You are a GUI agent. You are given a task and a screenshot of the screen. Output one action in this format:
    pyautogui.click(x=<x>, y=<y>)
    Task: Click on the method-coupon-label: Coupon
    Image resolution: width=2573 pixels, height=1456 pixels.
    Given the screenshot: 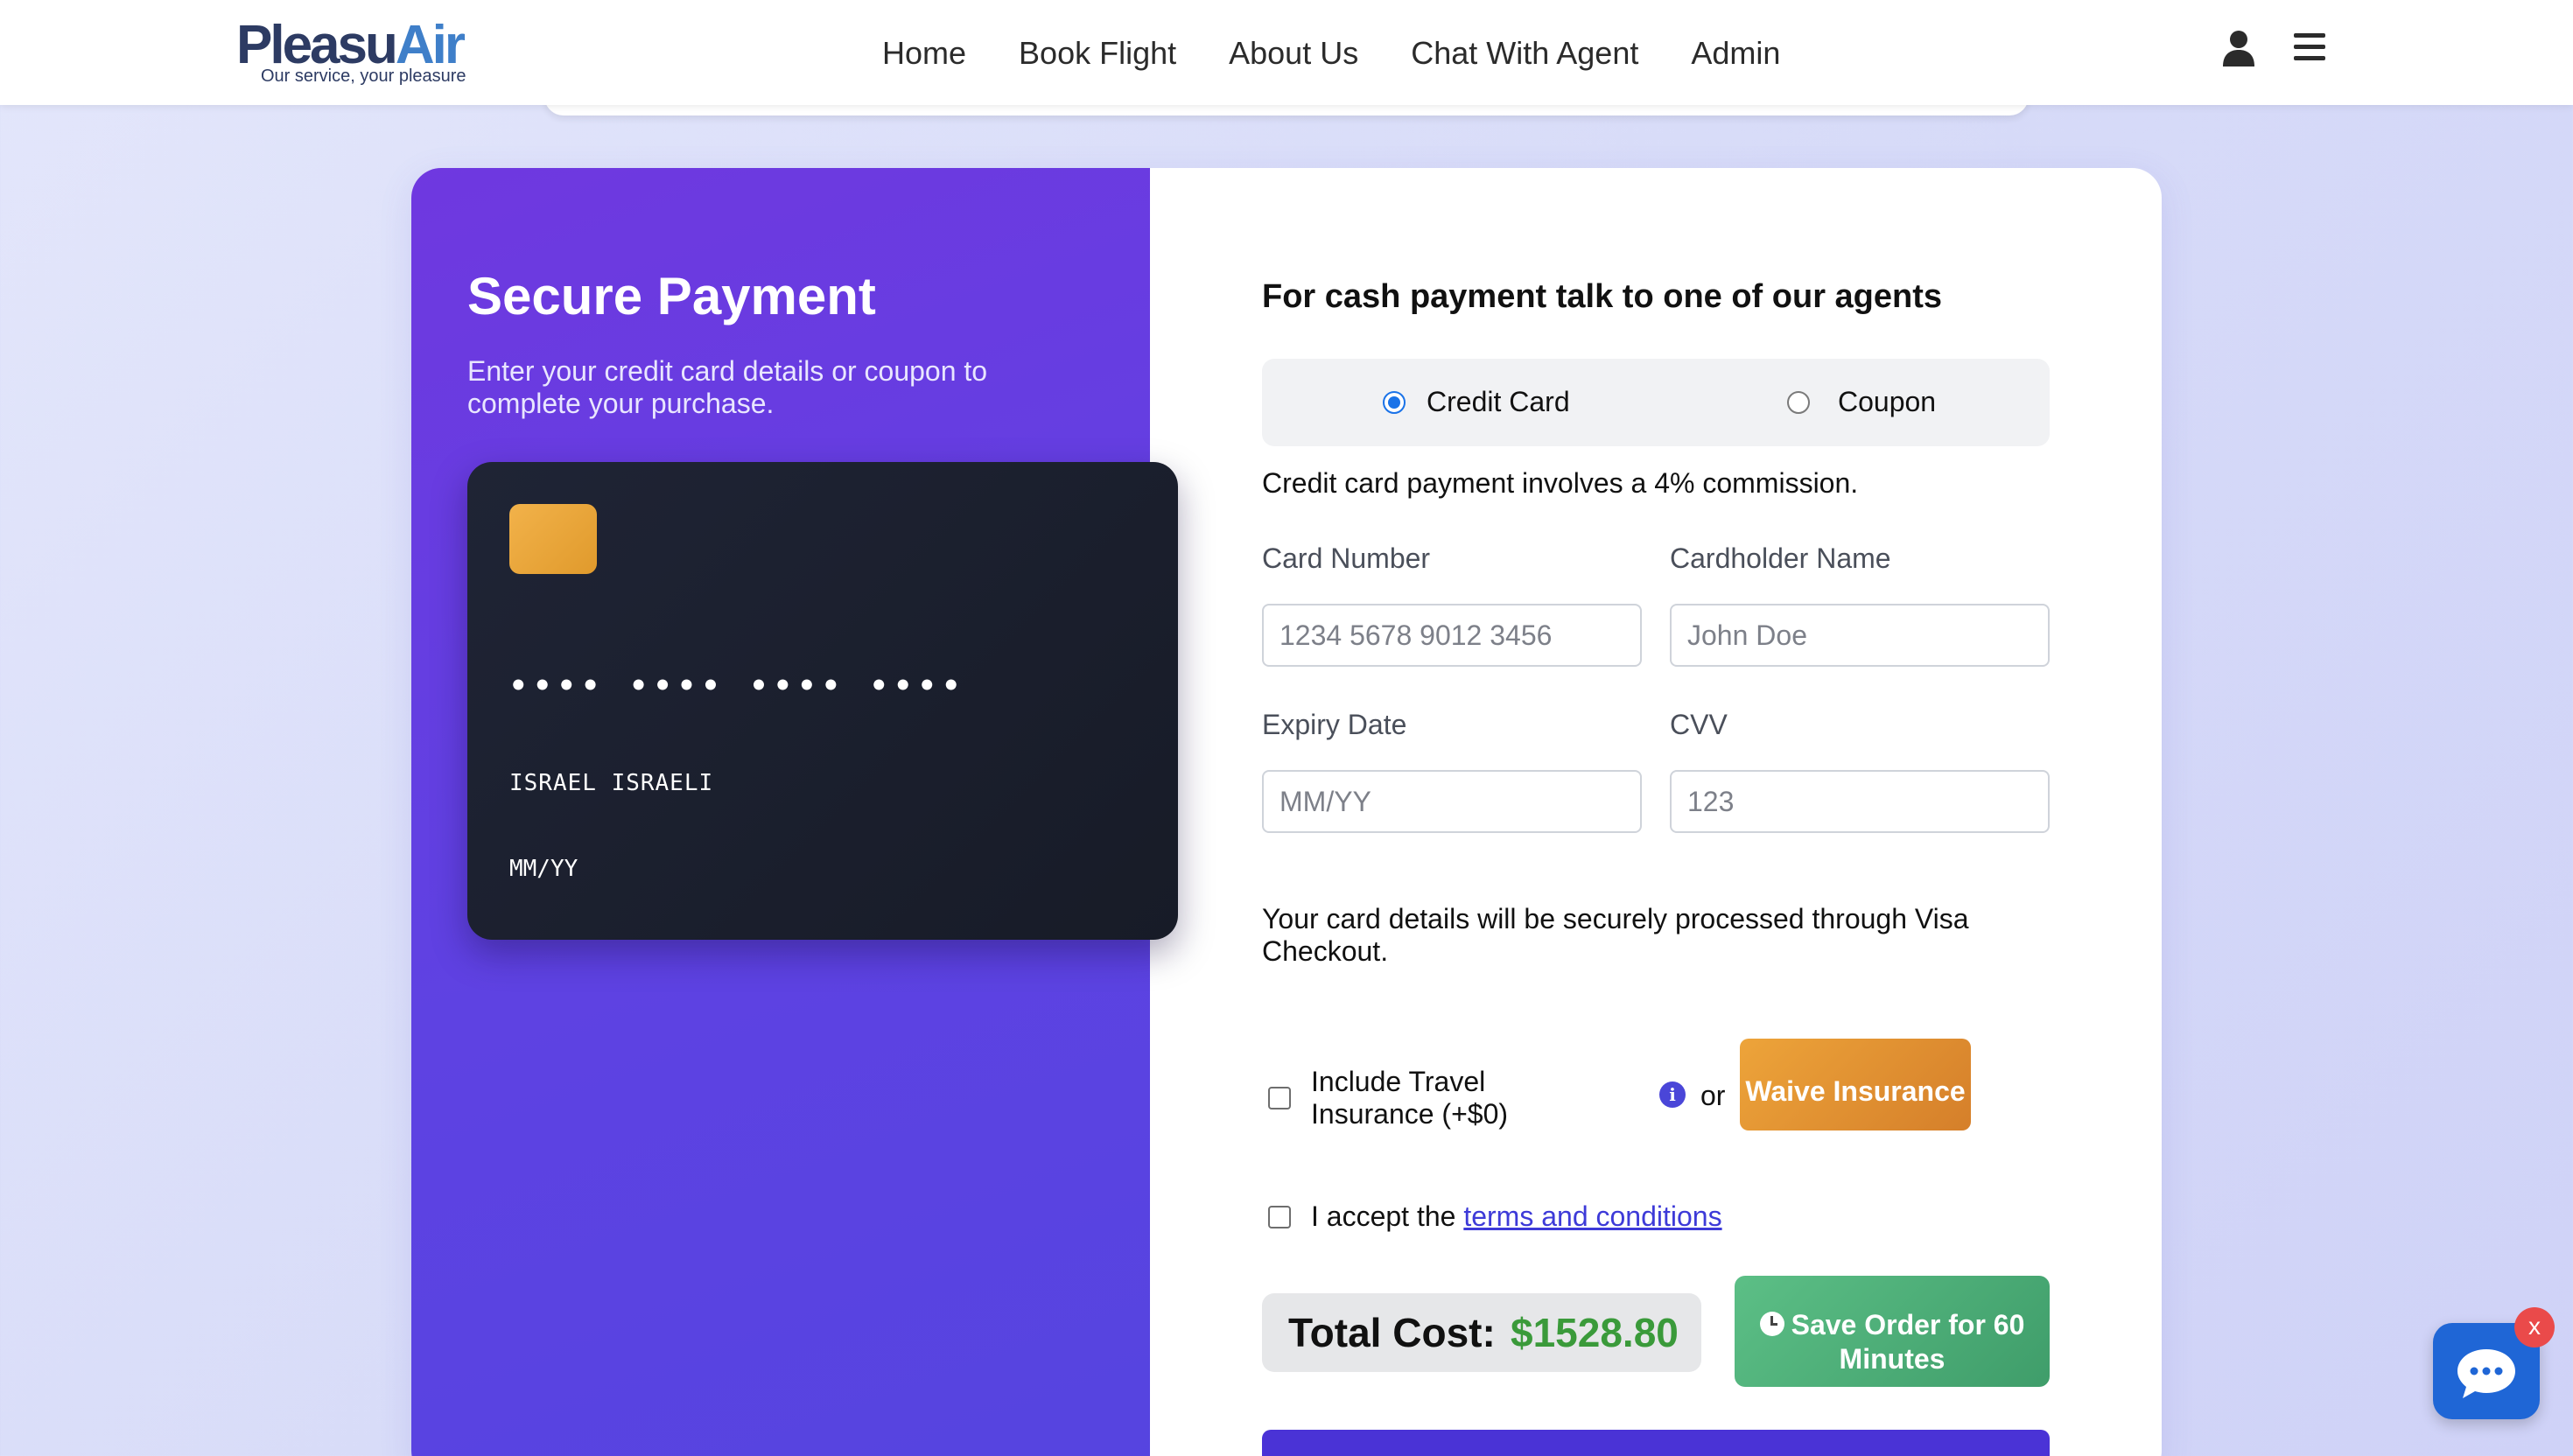 What is the action you would take?
    pyautogui.click(x=1887, y=401)
    